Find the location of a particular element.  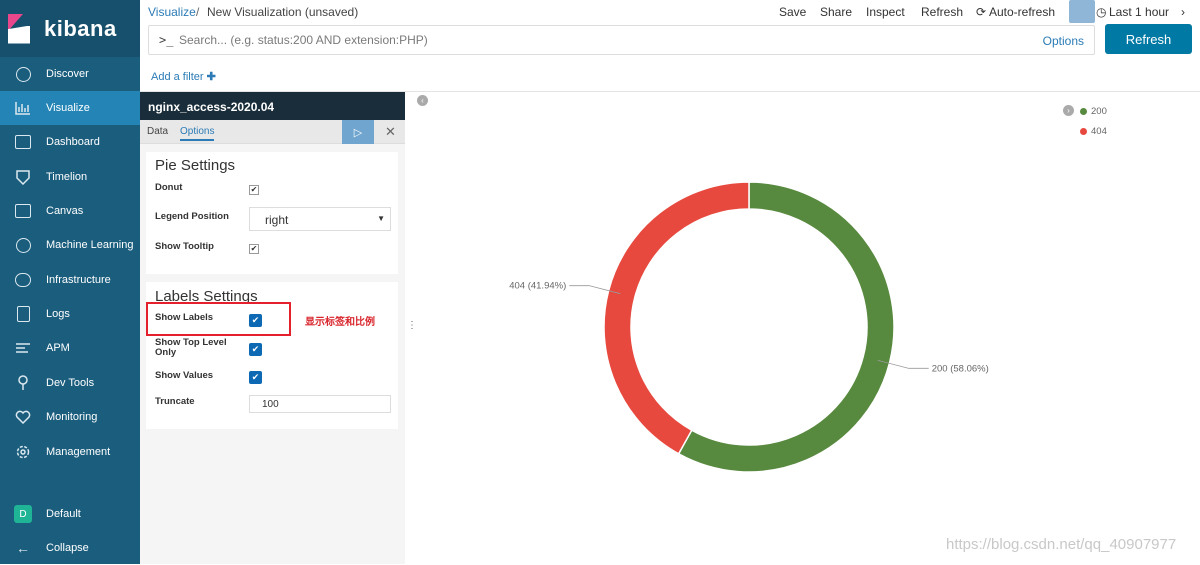

show-top-level-checkbox: ✔ is located at coordinates (255, 349).